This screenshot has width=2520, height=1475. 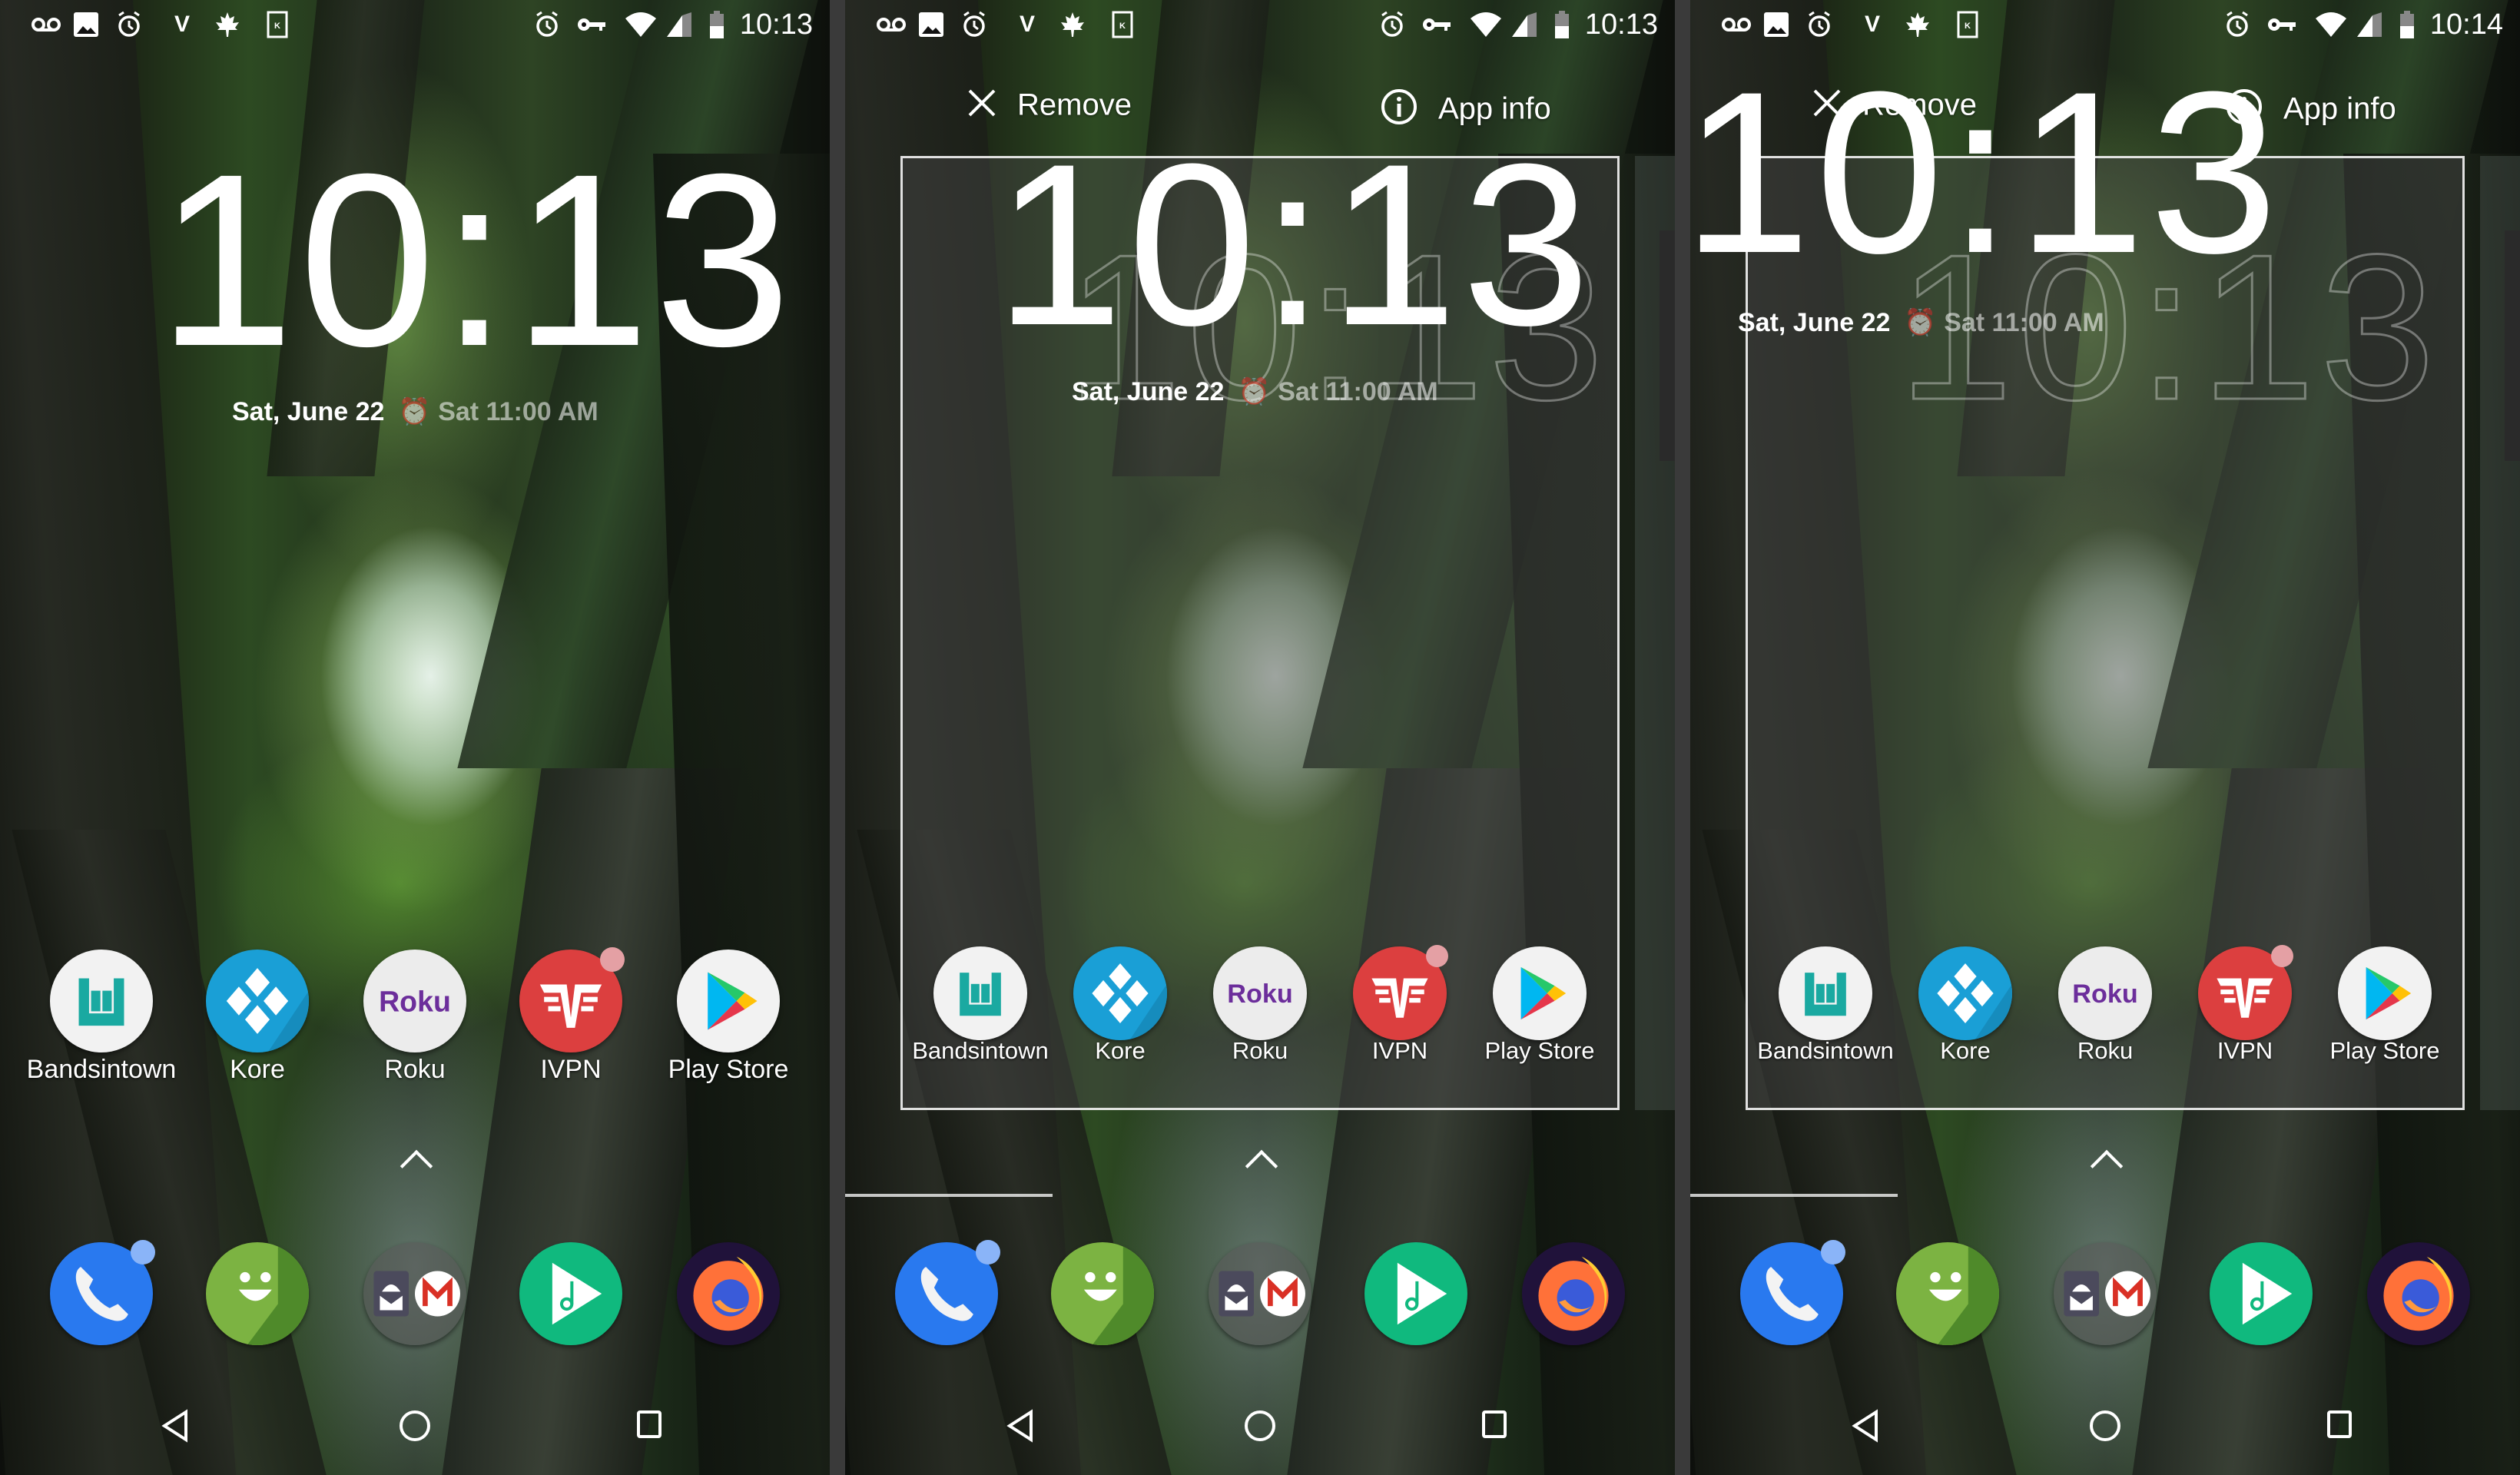 What do you see at coordinates (415, 24) in the screenshot?
I see `status-bar: V K 10:13` at bounding box center [415, 24].